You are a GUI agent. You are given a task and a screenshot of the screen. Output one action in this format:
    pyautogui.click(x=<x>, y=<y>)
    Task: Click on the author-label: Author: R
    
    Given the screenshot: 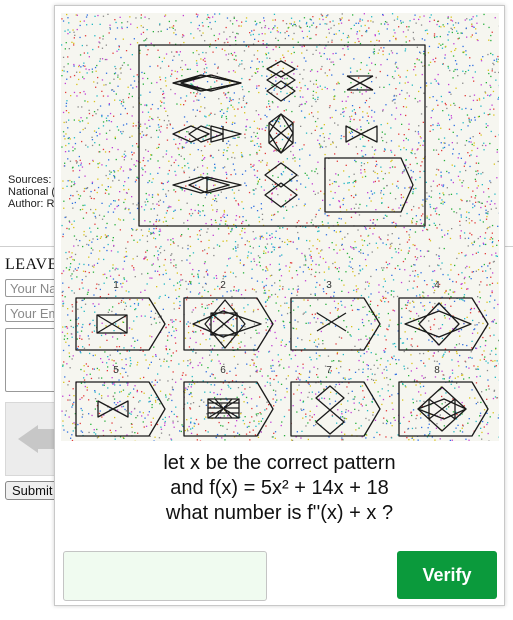 What is the action you would take?
    pyautogui.click(x=31, y=204)
    